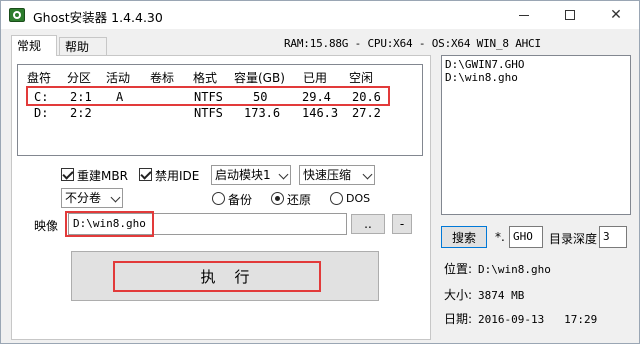 The height and width of the screenshot is (344, 640). I want to click on system-info: RAM:15.88G - CPU:X64 - OS:X64 WIN_8 AHCI, so click(412, 43).